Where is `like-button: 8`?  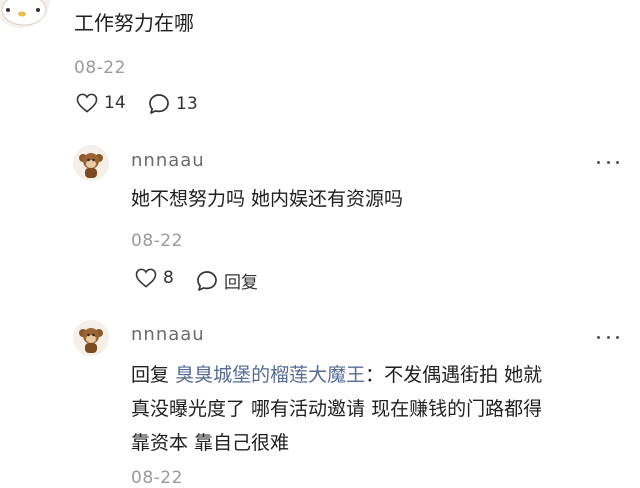 like-button: 8 is located at coordinates (154, 278).